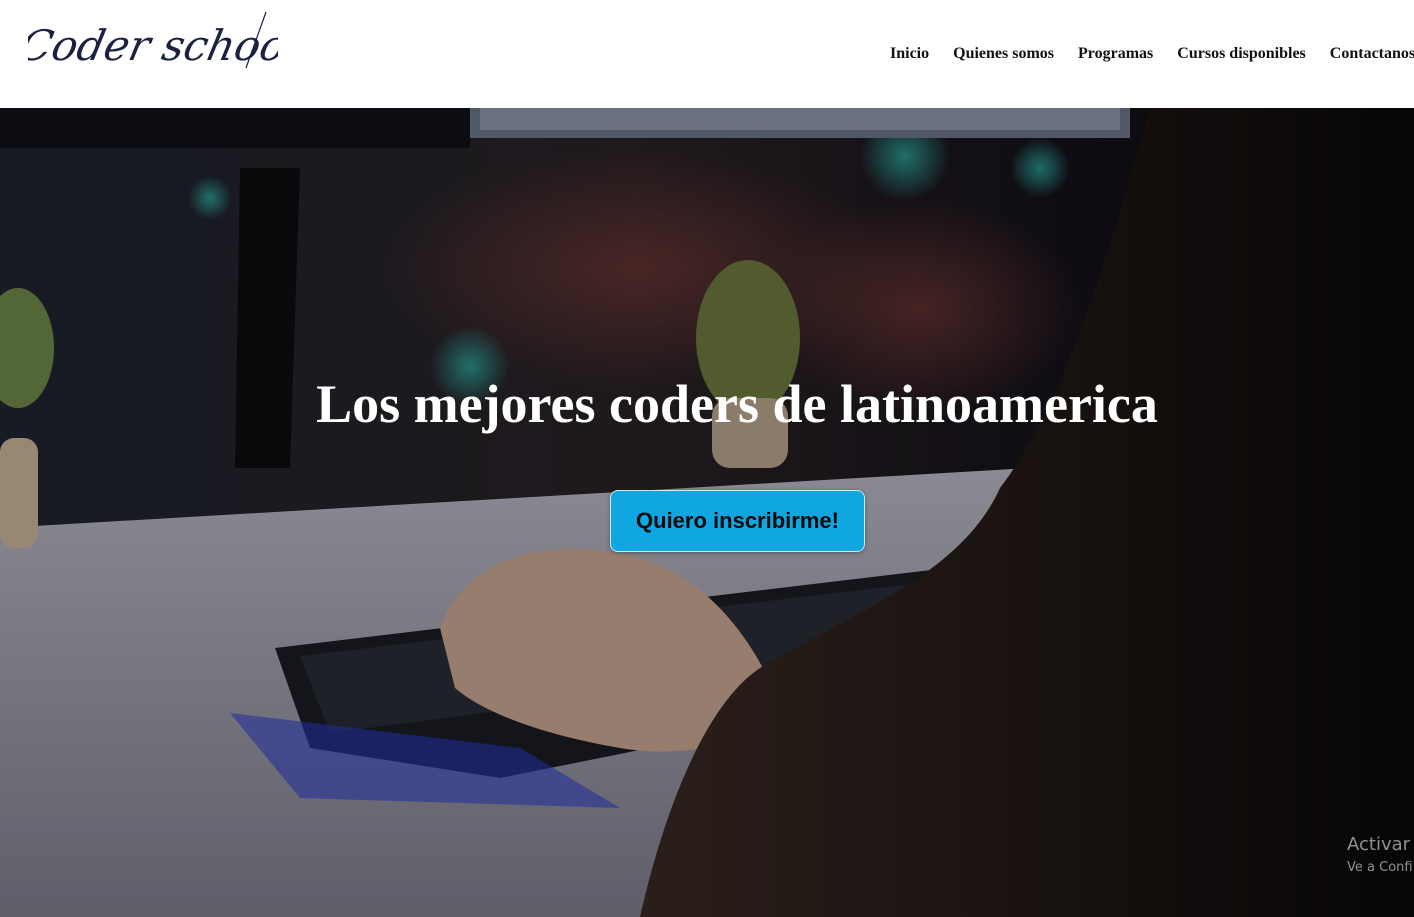 This screenshot has height=917, width=1414. Describe the element at coordinates (737, 404) in the screenshot. I see `hero-title: Los mejores coders de latinoamerica` at that location.